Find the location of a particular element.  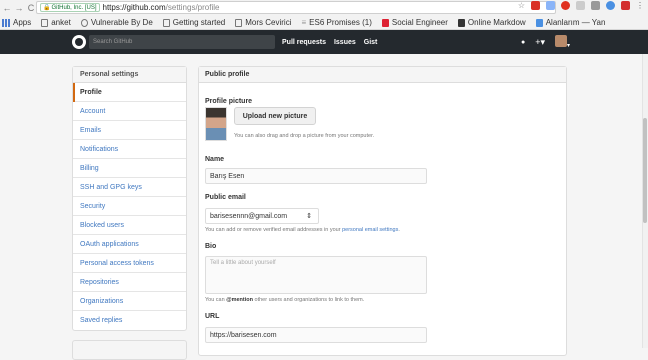

bio-hint-text: You can is located at coordinates (216, 300).